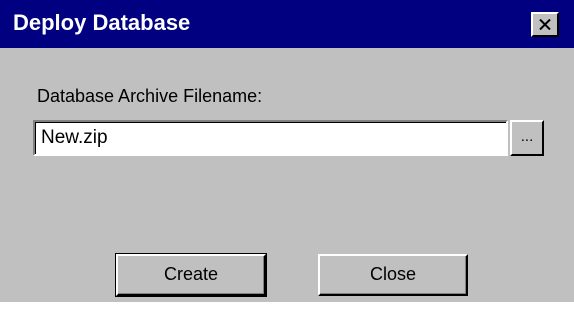  I want to click on close-x-icon, so click(545, 24).